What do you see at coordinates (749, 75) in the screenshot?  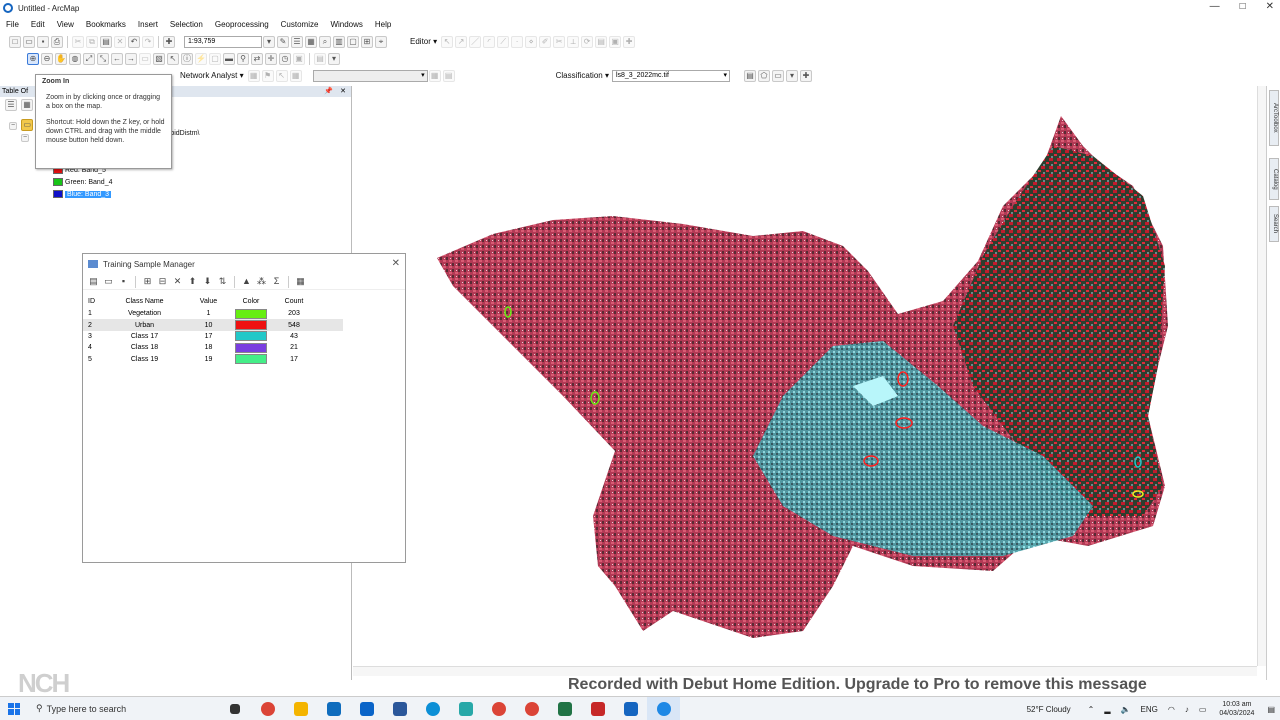 I see `training-sample-manager-icon: ▤` at bounding box center [749, 75].